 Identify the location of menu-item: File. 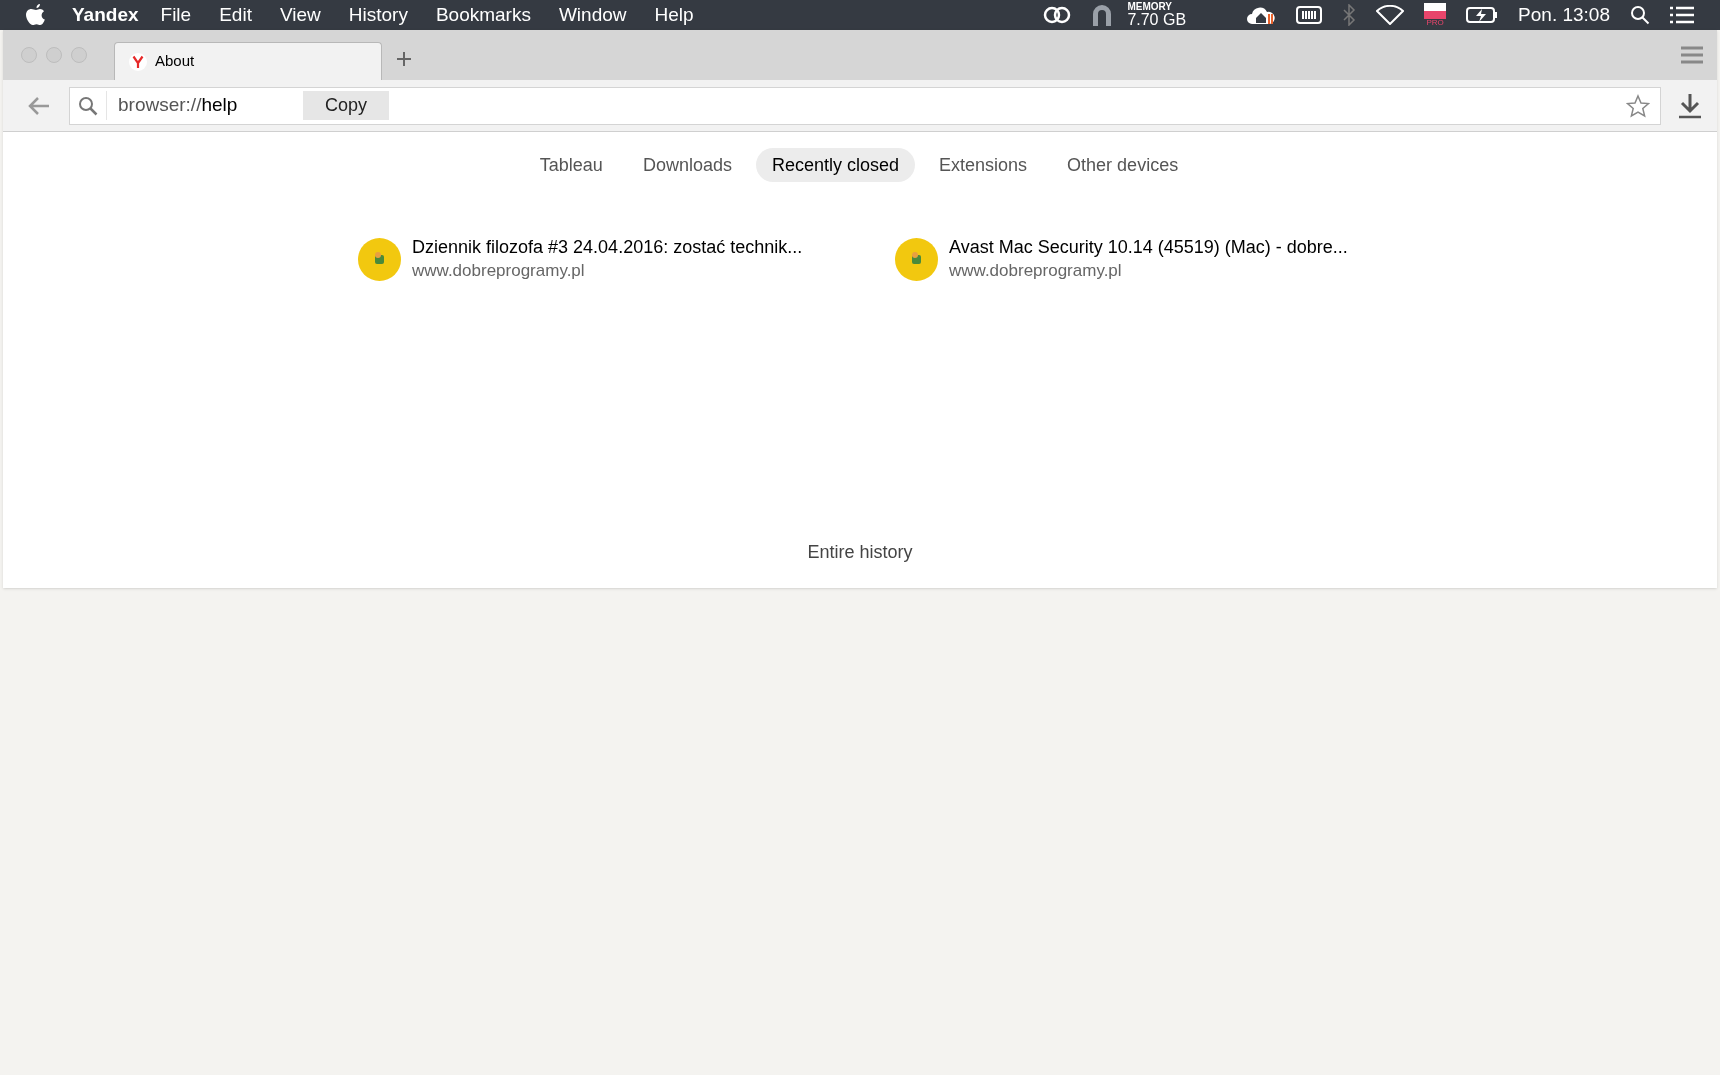
(176, 15).